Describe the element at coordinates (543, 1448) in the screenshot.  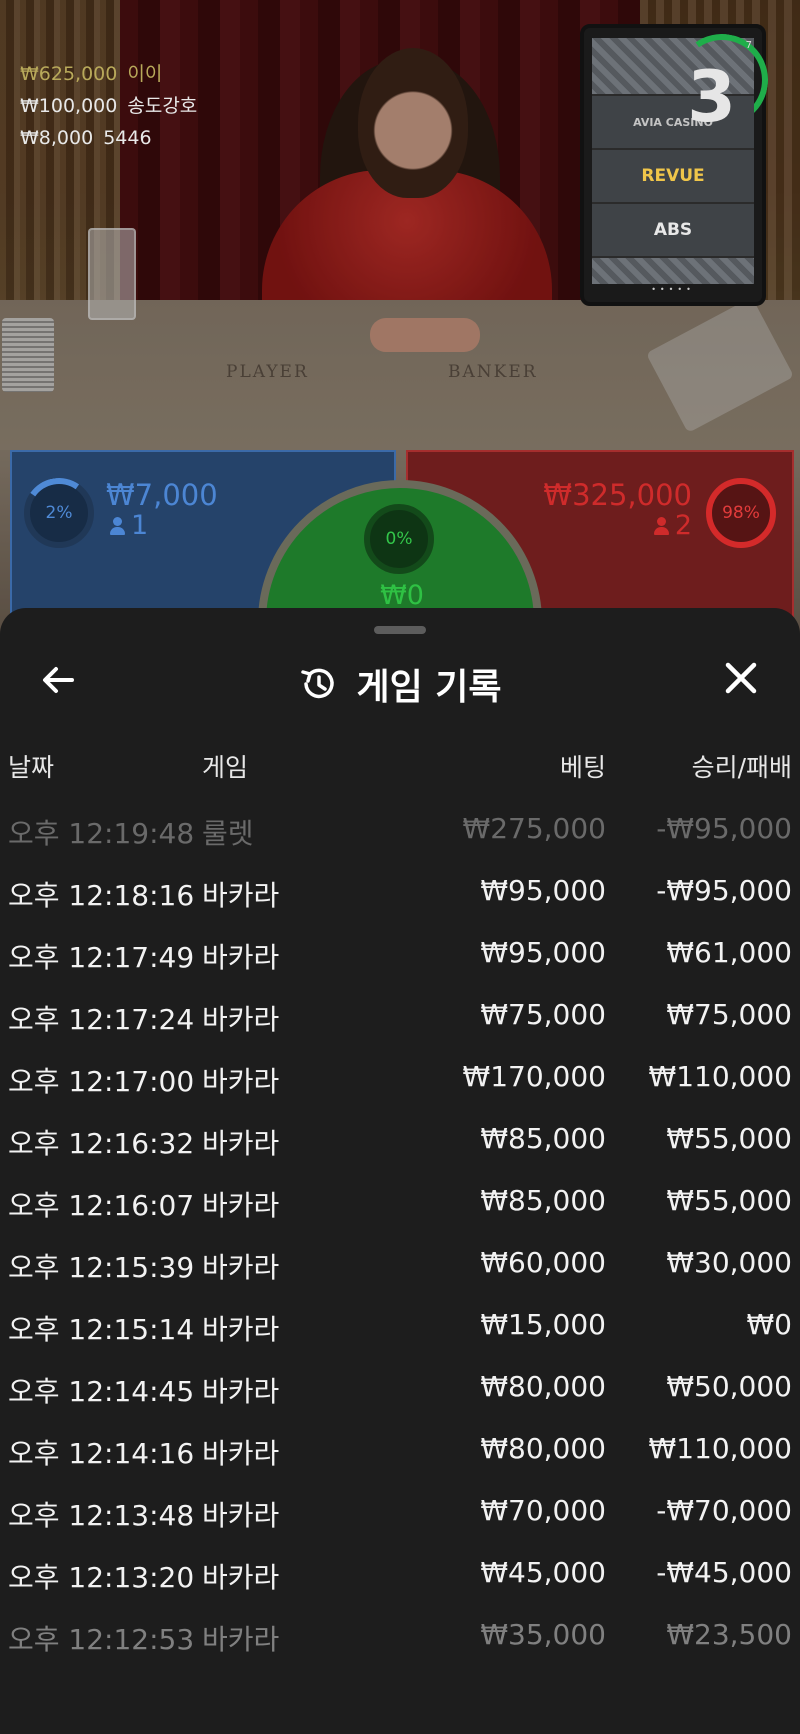
I see `row-bet: ₩80,000` at that location.